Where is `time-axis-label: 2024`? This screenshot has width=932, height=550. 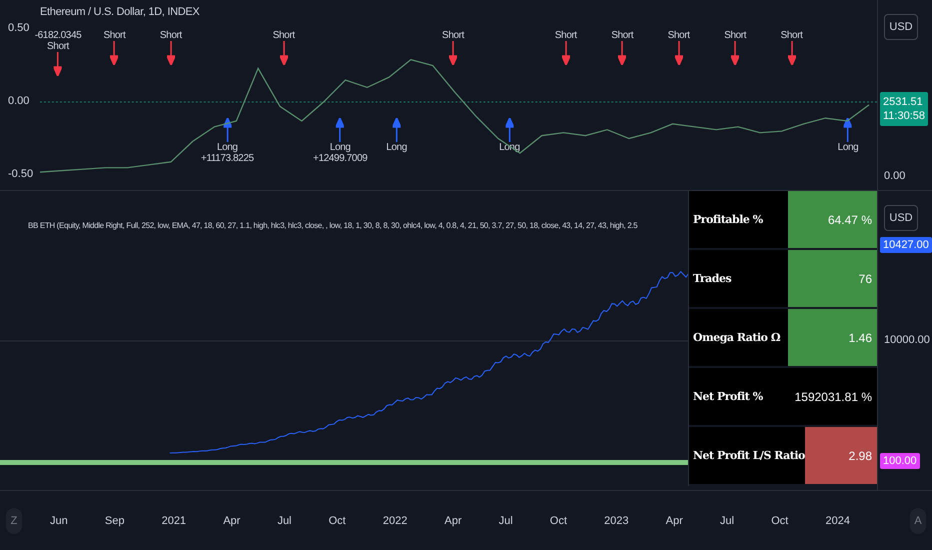 time-axis-label: 2024 is located at coordinates (837, 521).